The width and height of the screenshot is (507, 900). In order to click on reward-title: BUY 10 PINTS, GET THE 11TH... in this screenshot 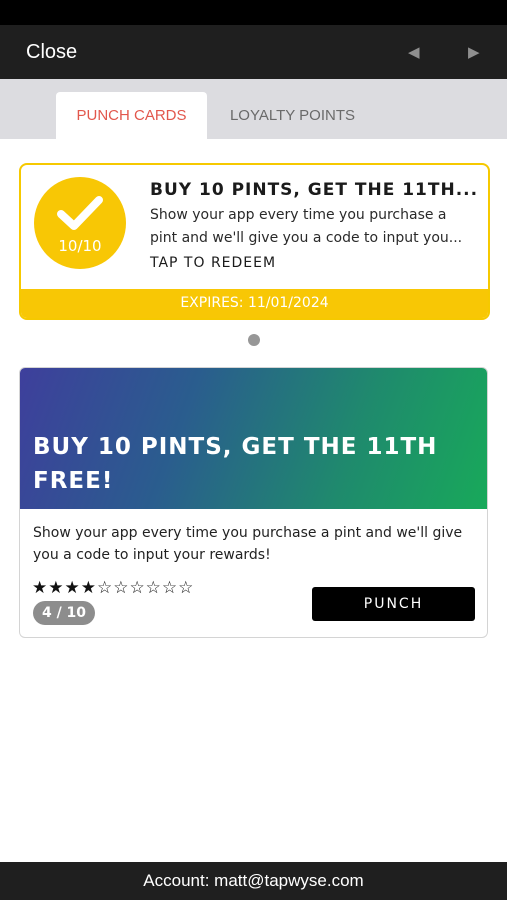, I will do `click(314, 190)`.